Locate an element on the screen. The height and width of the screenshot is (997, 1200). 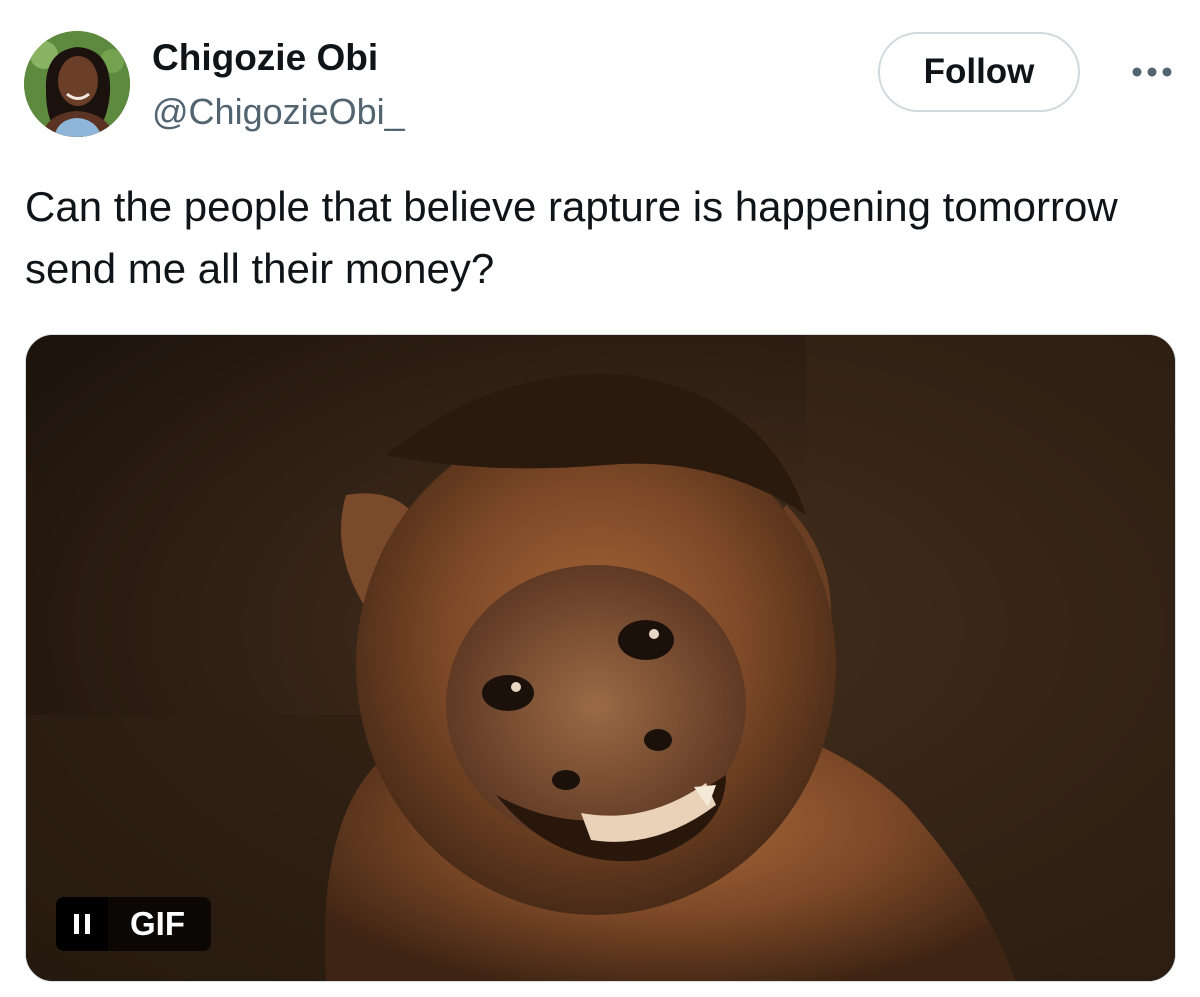
author-avatar is located at coordinates (77, 84).